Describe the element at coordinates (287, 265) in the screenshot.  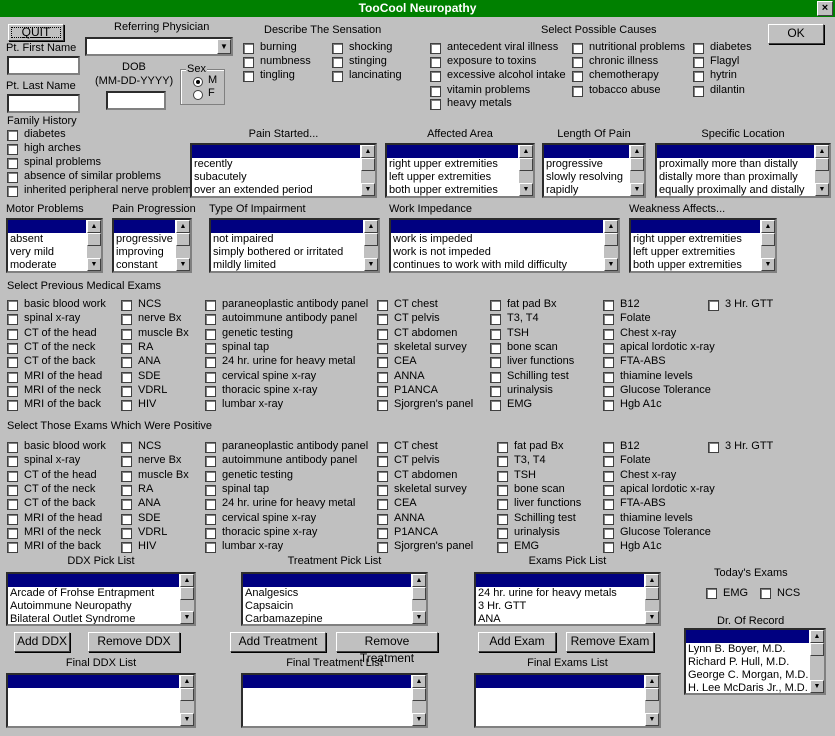
I see `list-item: mildly limited` at that location.